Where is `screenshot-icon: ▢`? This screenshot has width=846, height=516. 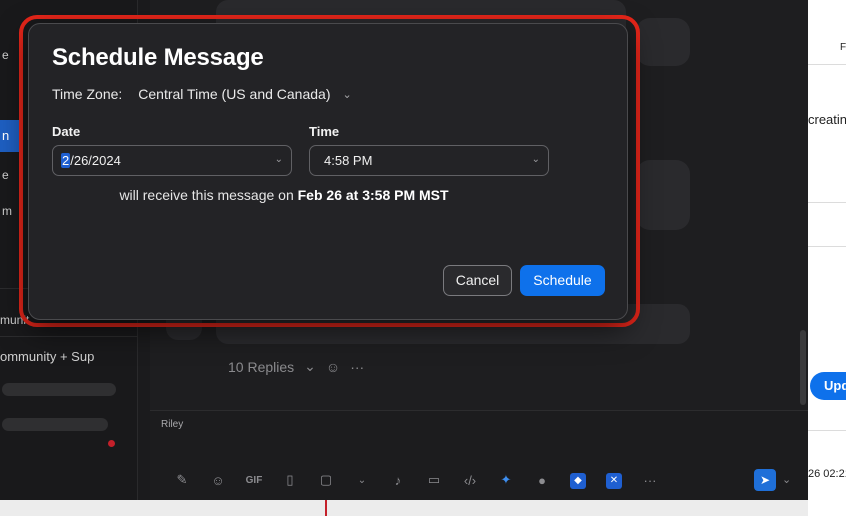
screenshot-icon: ▢ is located at coordinates (326, 480).